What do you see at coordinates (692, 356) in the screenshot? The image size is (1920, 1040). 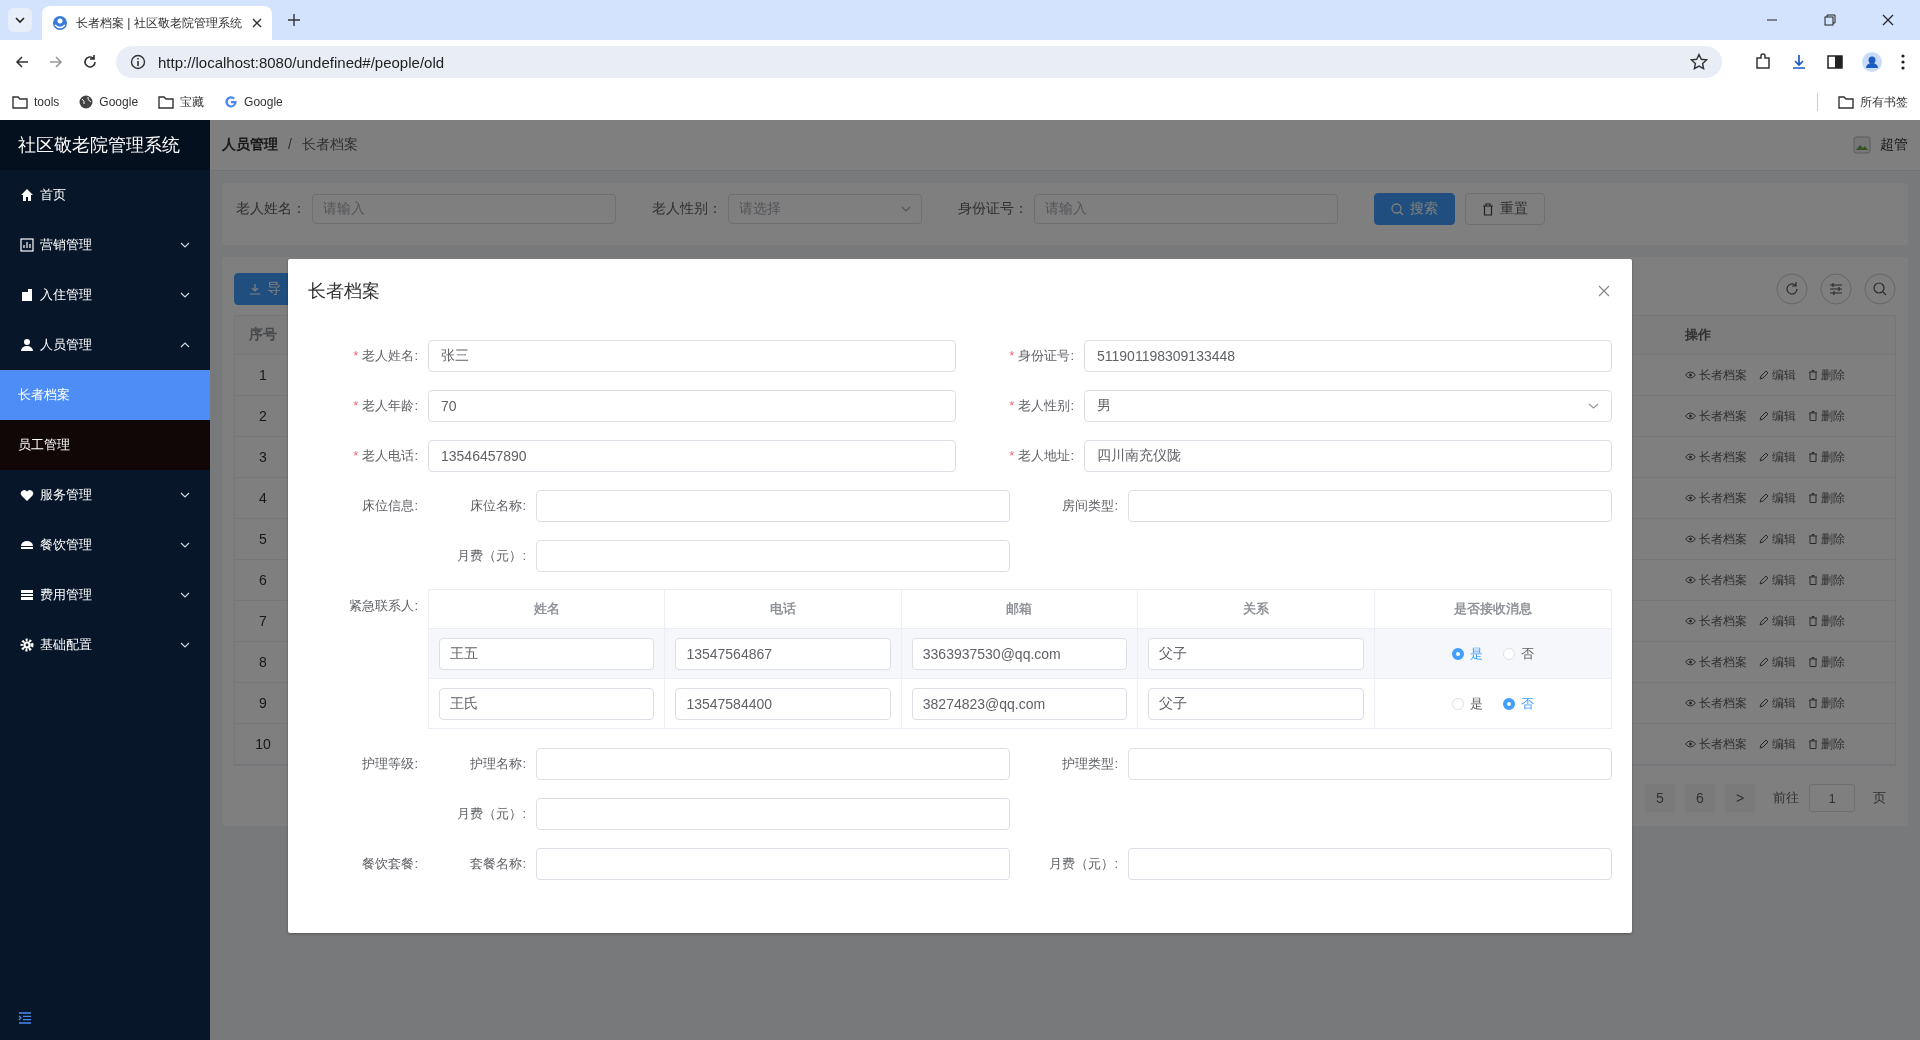 I see `input-field: 张三` at bounding box center [692, 356].